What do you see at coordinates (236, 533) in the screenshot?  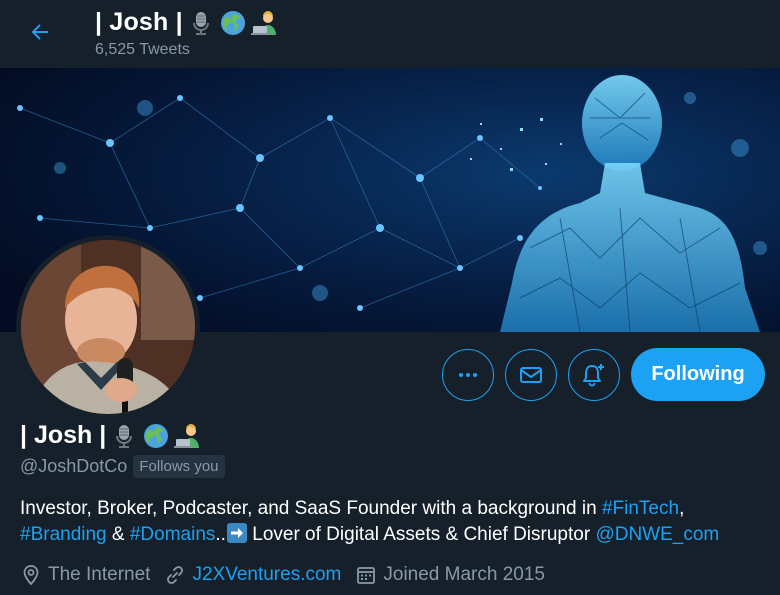 I see `right-arrow-emoji-icon` at bounding box center [236, 533].